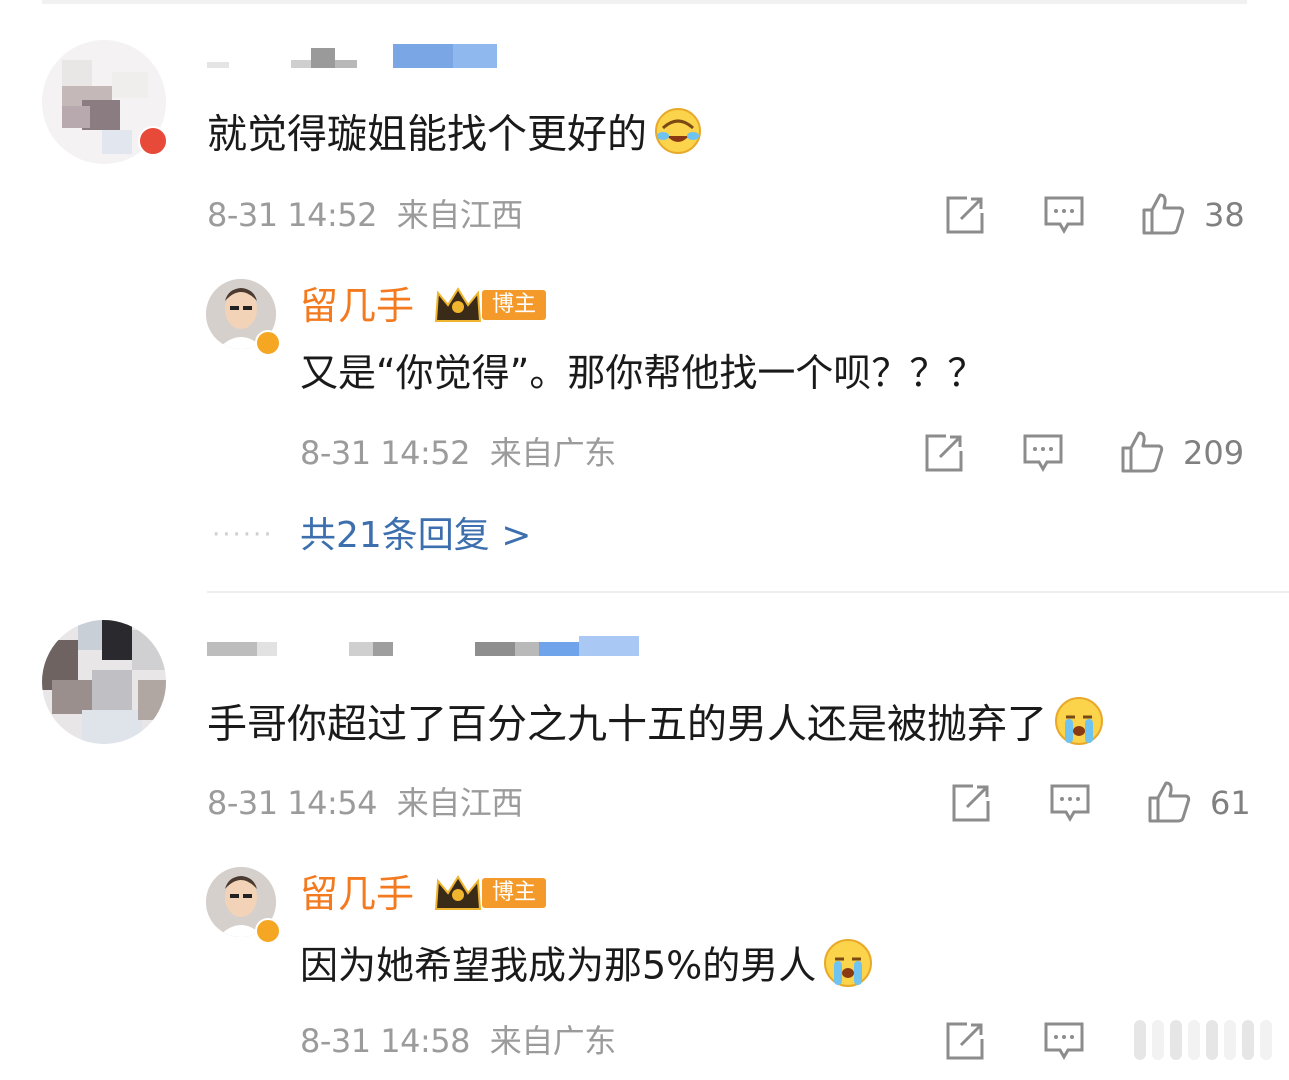 The height and width of the screenshot is (1080, 1289). I want to click on reply-meta: 8-31 14:58 来自广东, so click(458, 1041).